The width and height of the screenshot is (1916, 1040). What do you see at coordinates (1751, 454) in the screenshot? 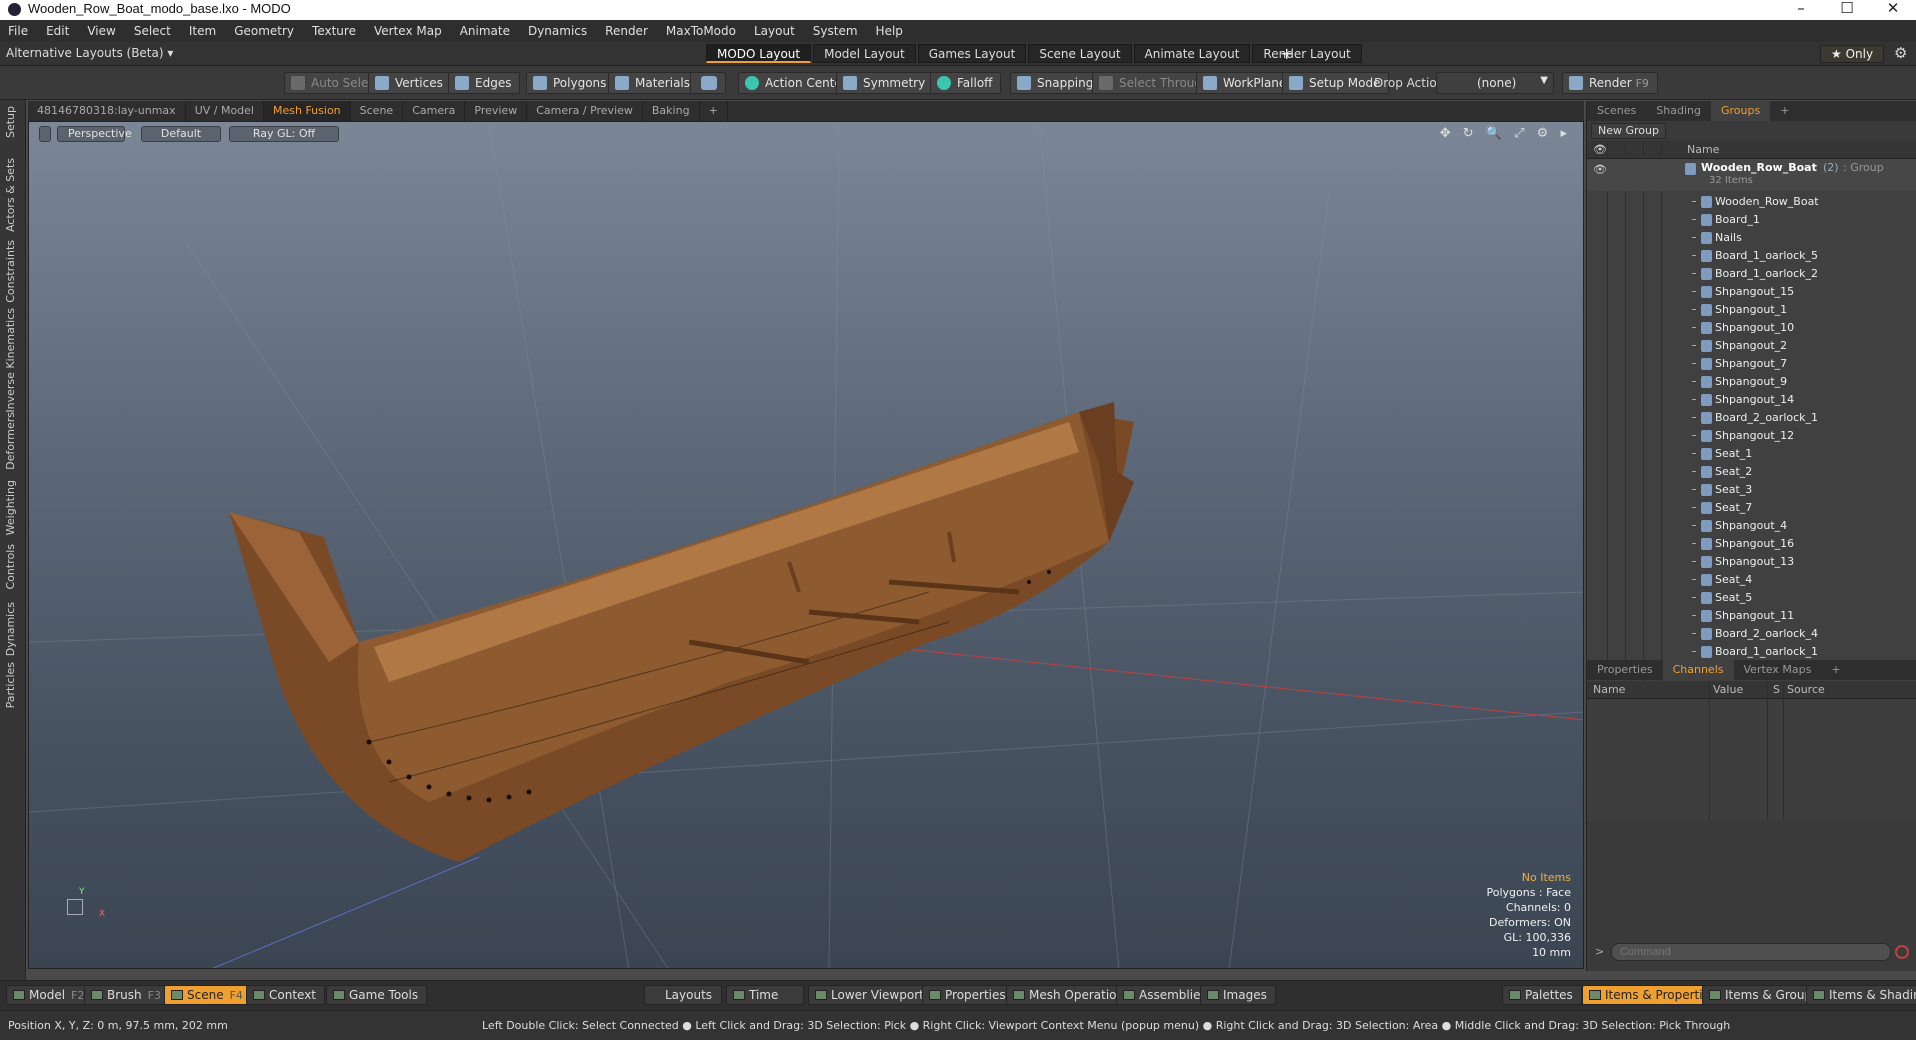
I see `group-item-row: Seat_1` at bounding box center [1751, 454].